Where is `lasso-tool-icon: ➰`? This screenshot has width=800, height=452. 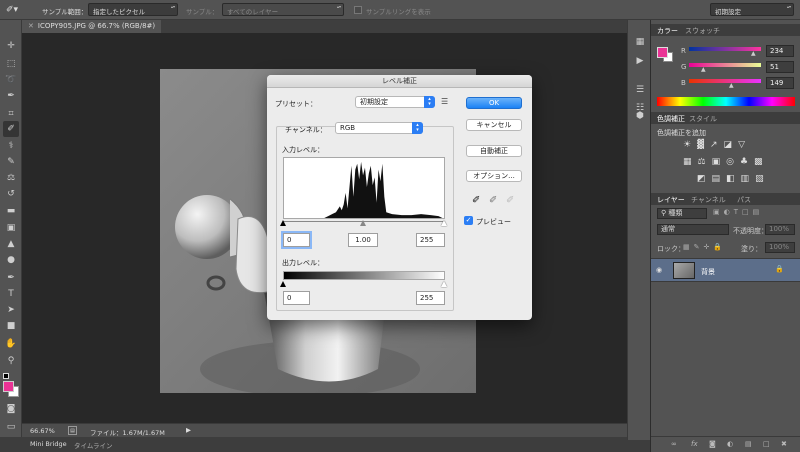 lasso-tool-icon: ➰ is located at coordinates (11, 80).